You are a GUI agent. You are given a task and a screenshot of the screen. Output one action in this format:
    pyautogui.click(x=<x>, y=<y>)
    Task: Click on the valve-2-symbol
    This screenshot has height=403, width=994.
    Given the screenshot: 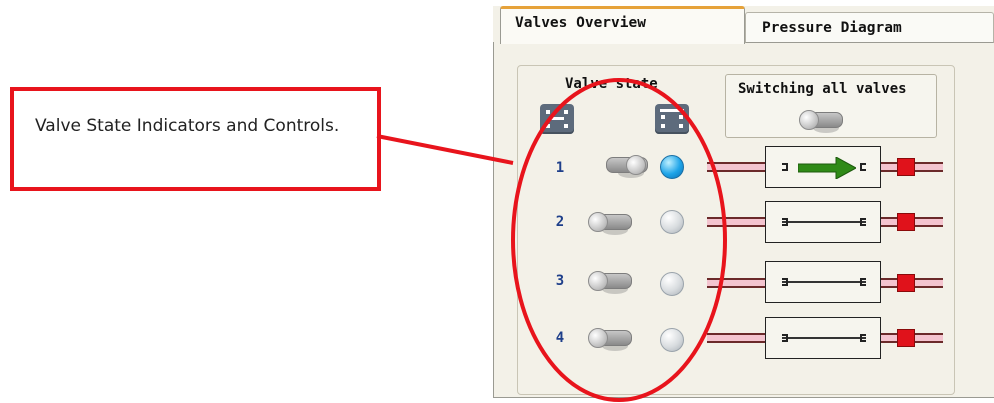 What is the action you would take?
    pyautogui.click(x=823, y=222)
    